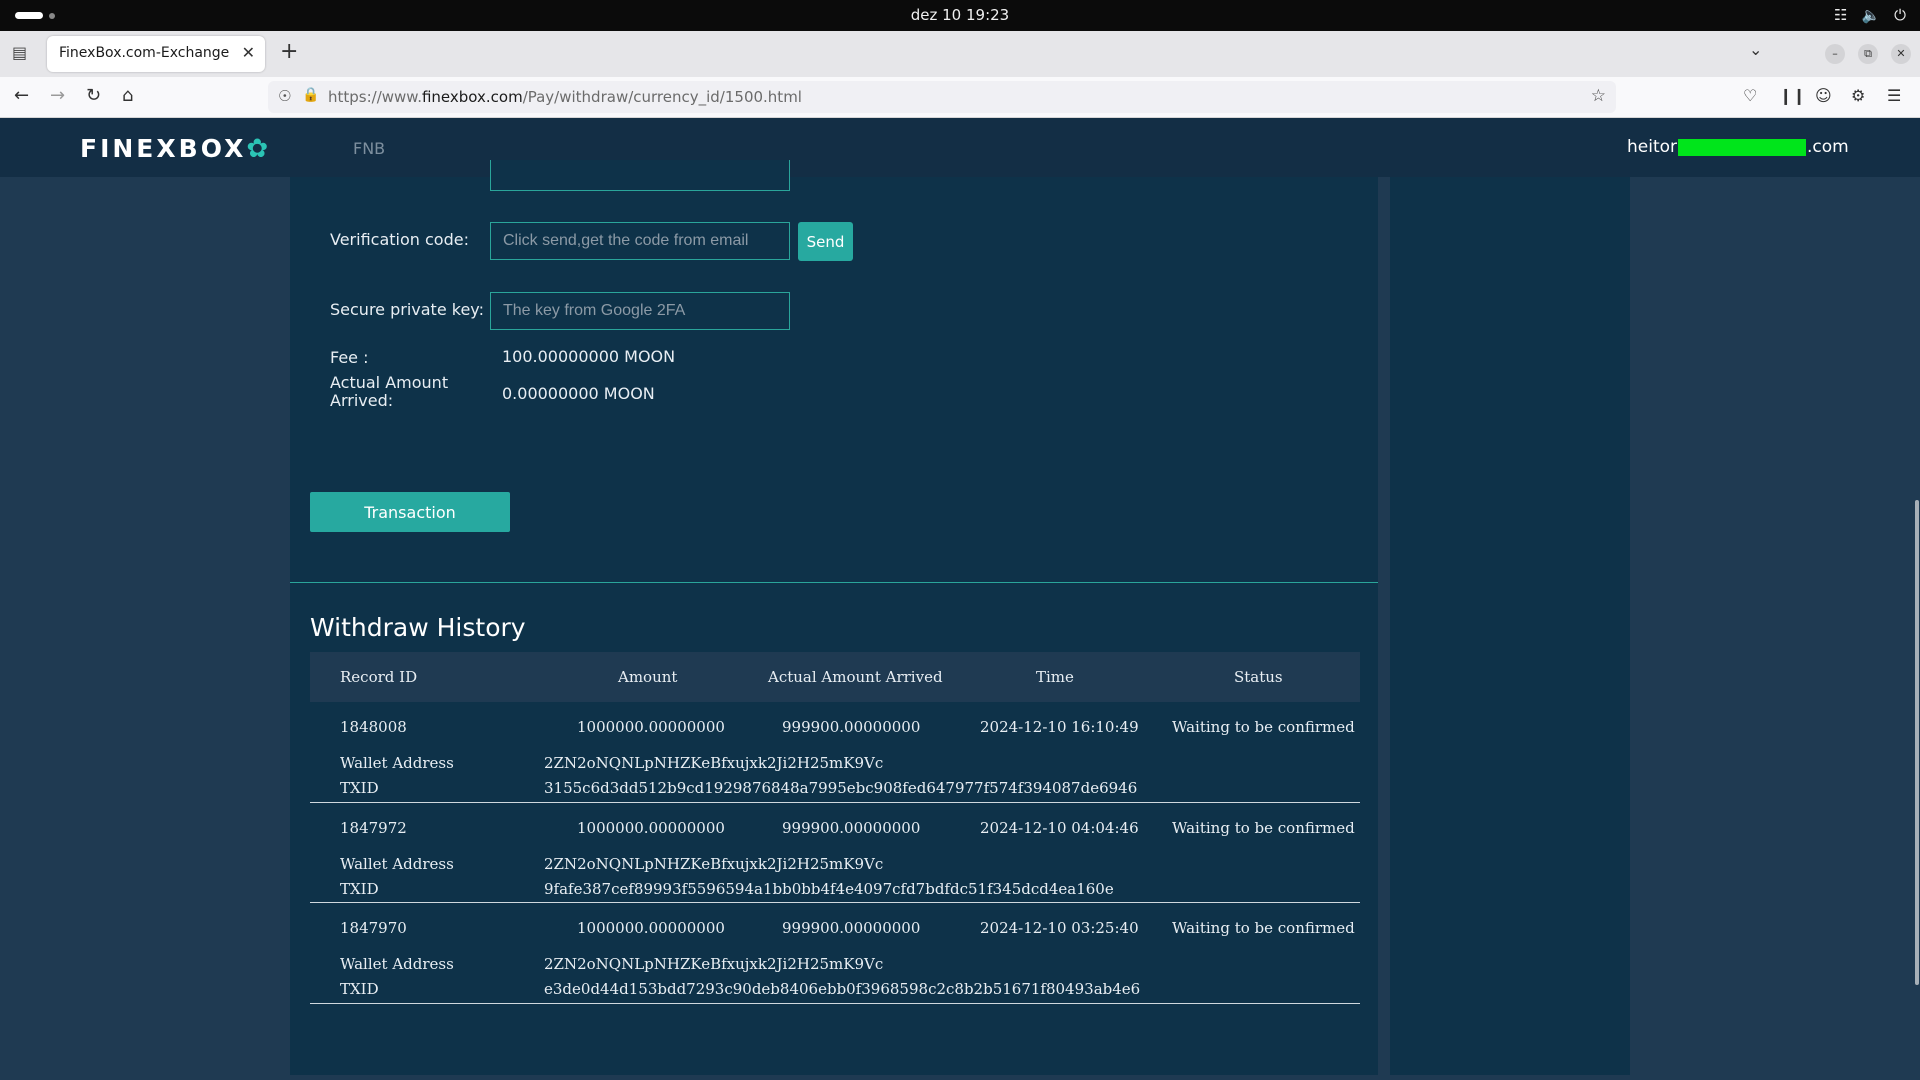 The height and width of the screenshot is (1080, 1920). I want to click on system-clock: dez 10 19:23, so click(960, 15).